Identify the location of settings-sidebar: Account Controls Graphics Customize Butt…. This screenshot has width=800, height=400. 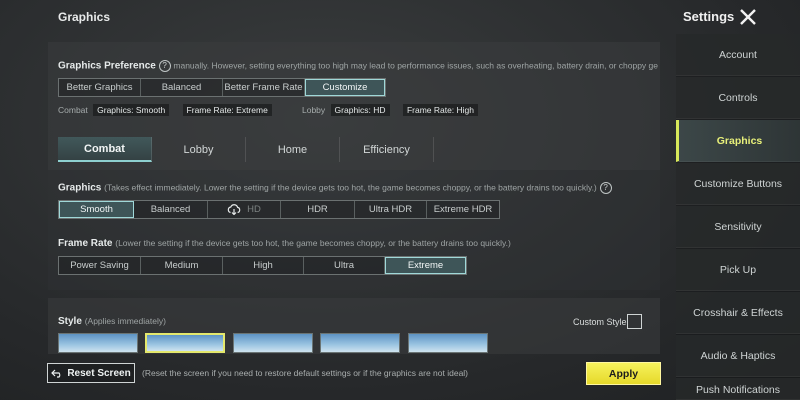
(738, 217).